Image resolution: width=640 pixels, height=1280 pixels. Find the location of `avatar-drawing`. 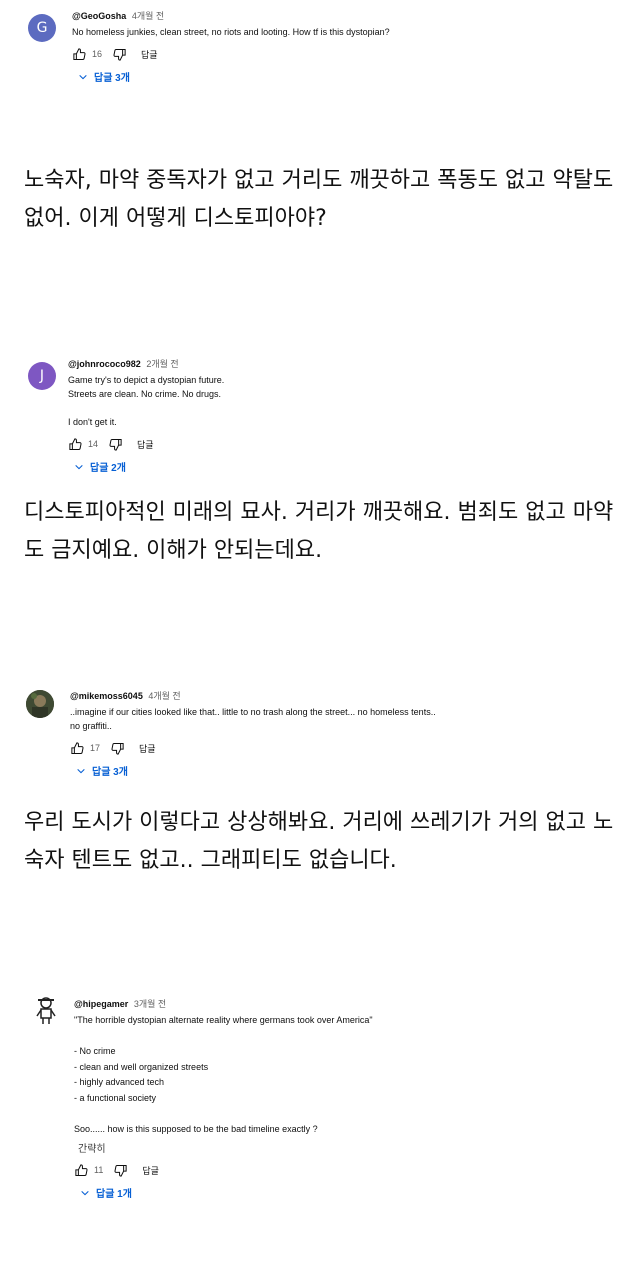

avatar-drawing is located at coordinates (46, 1010).